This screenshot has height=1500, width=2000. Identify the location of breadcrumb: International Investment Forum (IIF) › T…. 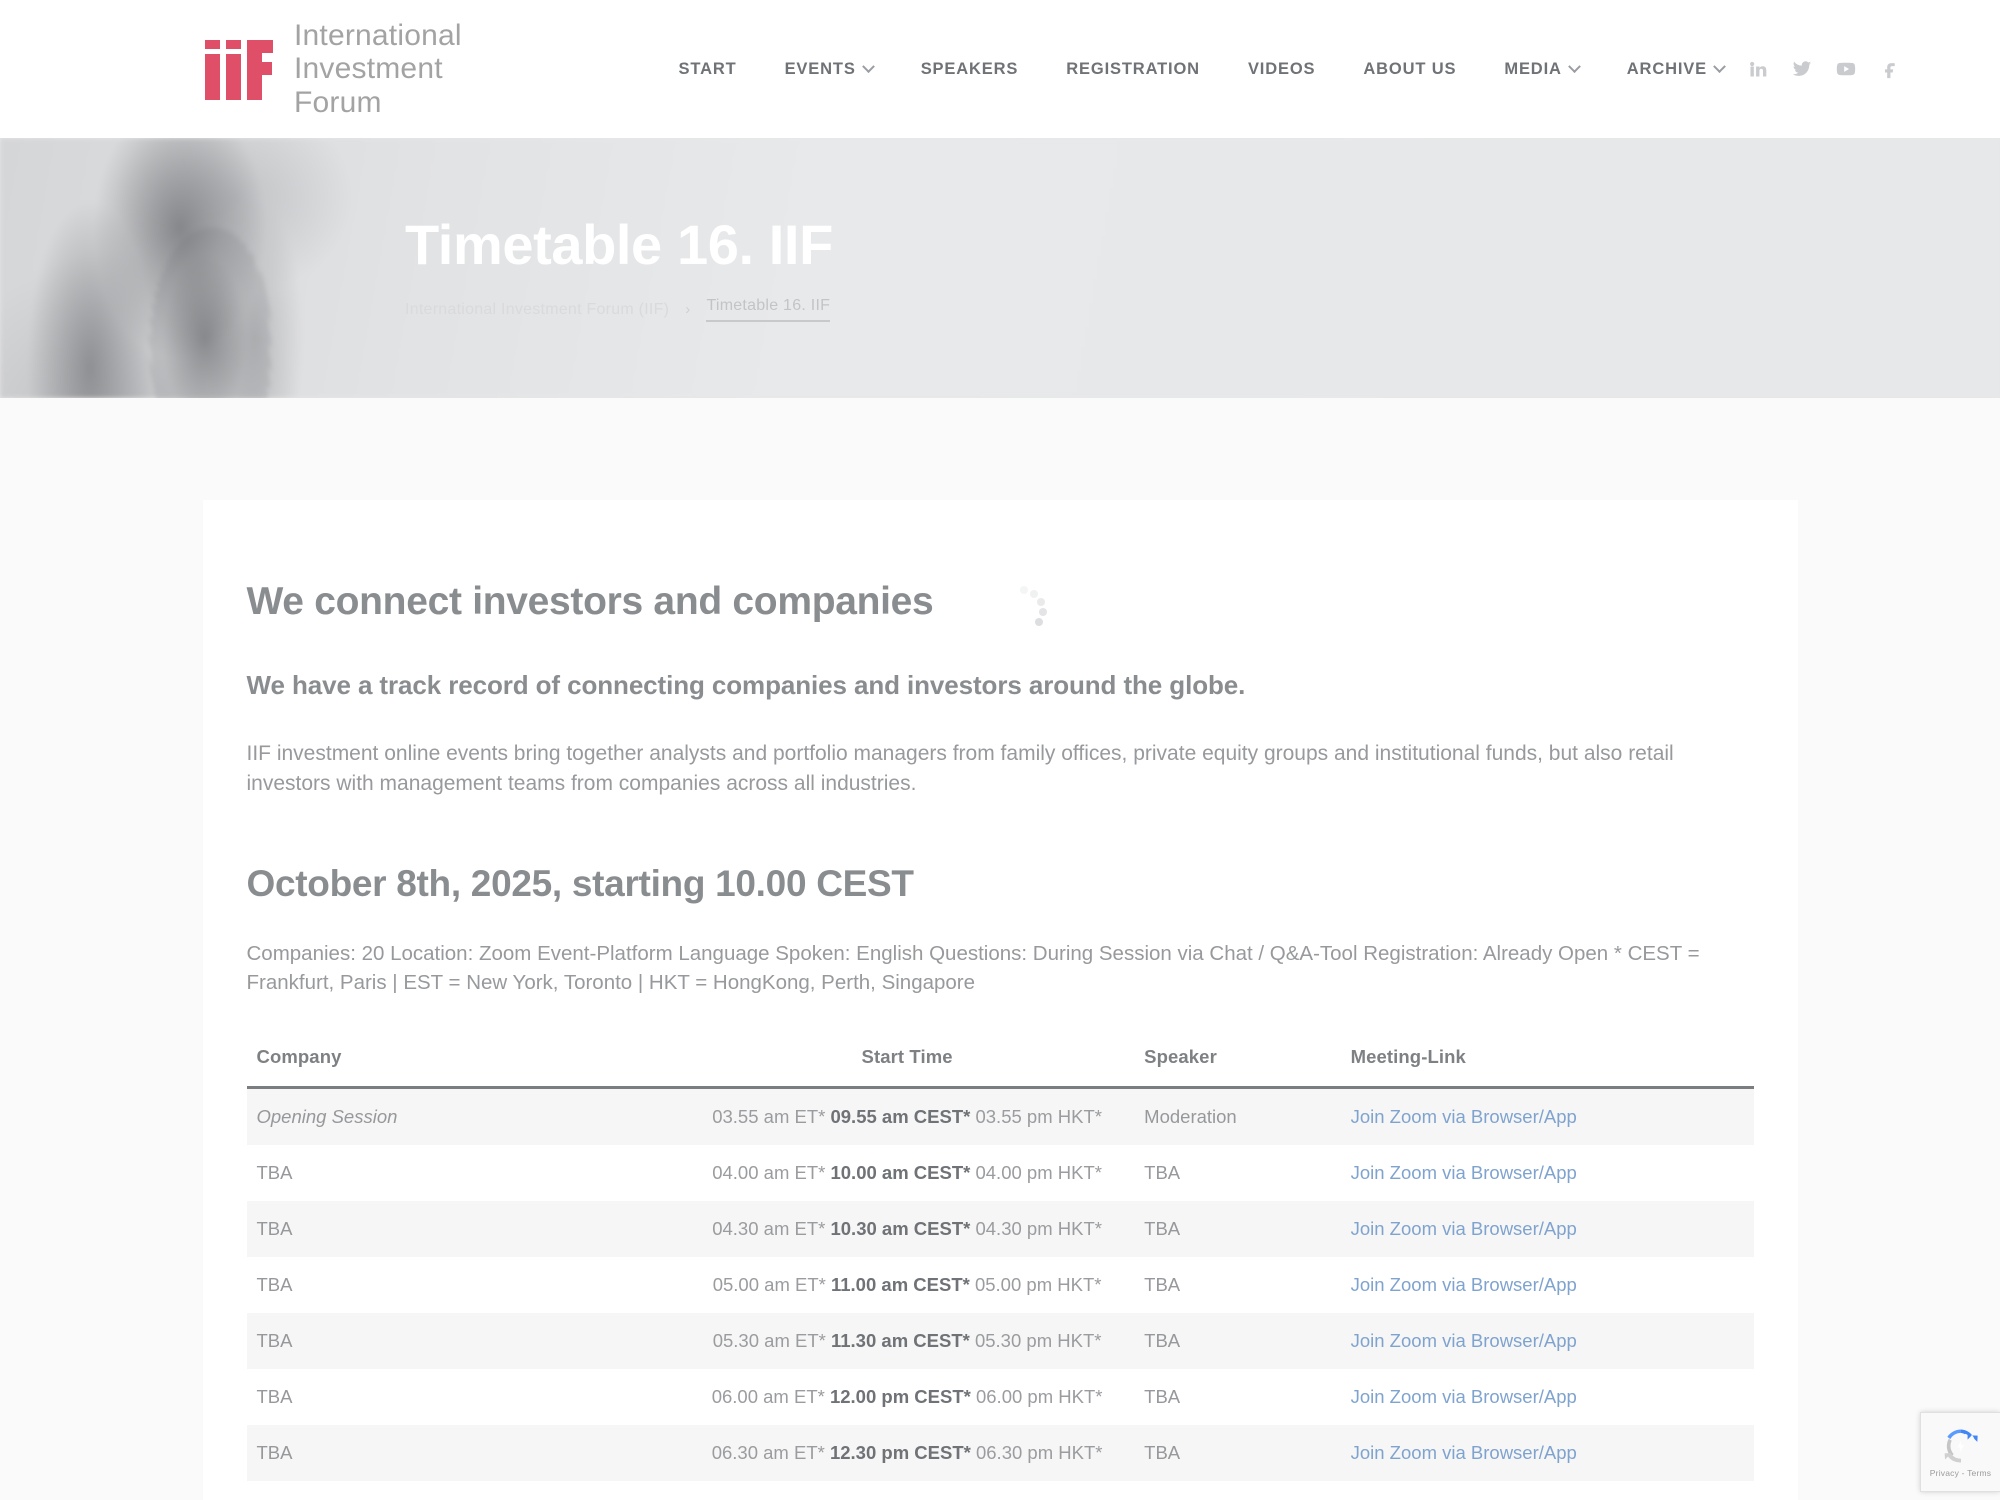
(1102, 310).